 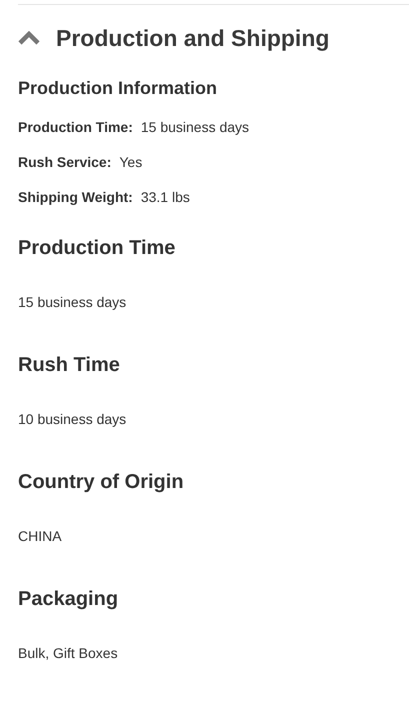 I want to click on detail-heading: Packaging, so click(x=68, y=598).